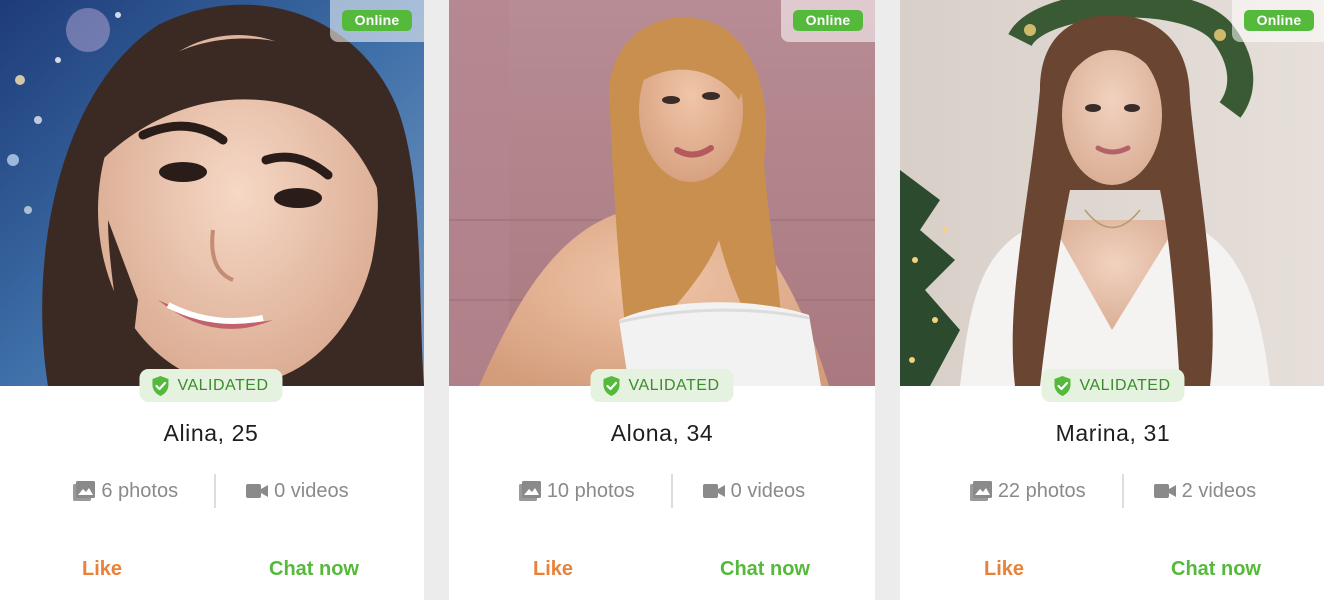 The height and width of the screenshot is (600, 1324). I want to click on photos-label: 22 photos, so click(1041, 490).